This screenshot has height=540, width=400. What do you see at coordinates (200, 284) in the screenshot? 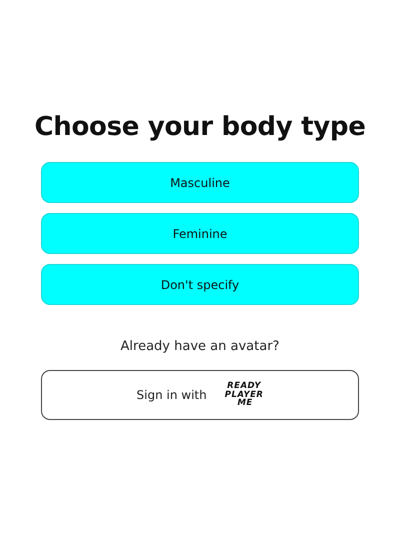
I see `body-type-button: Don't specify` at bounding box center [200, 284].